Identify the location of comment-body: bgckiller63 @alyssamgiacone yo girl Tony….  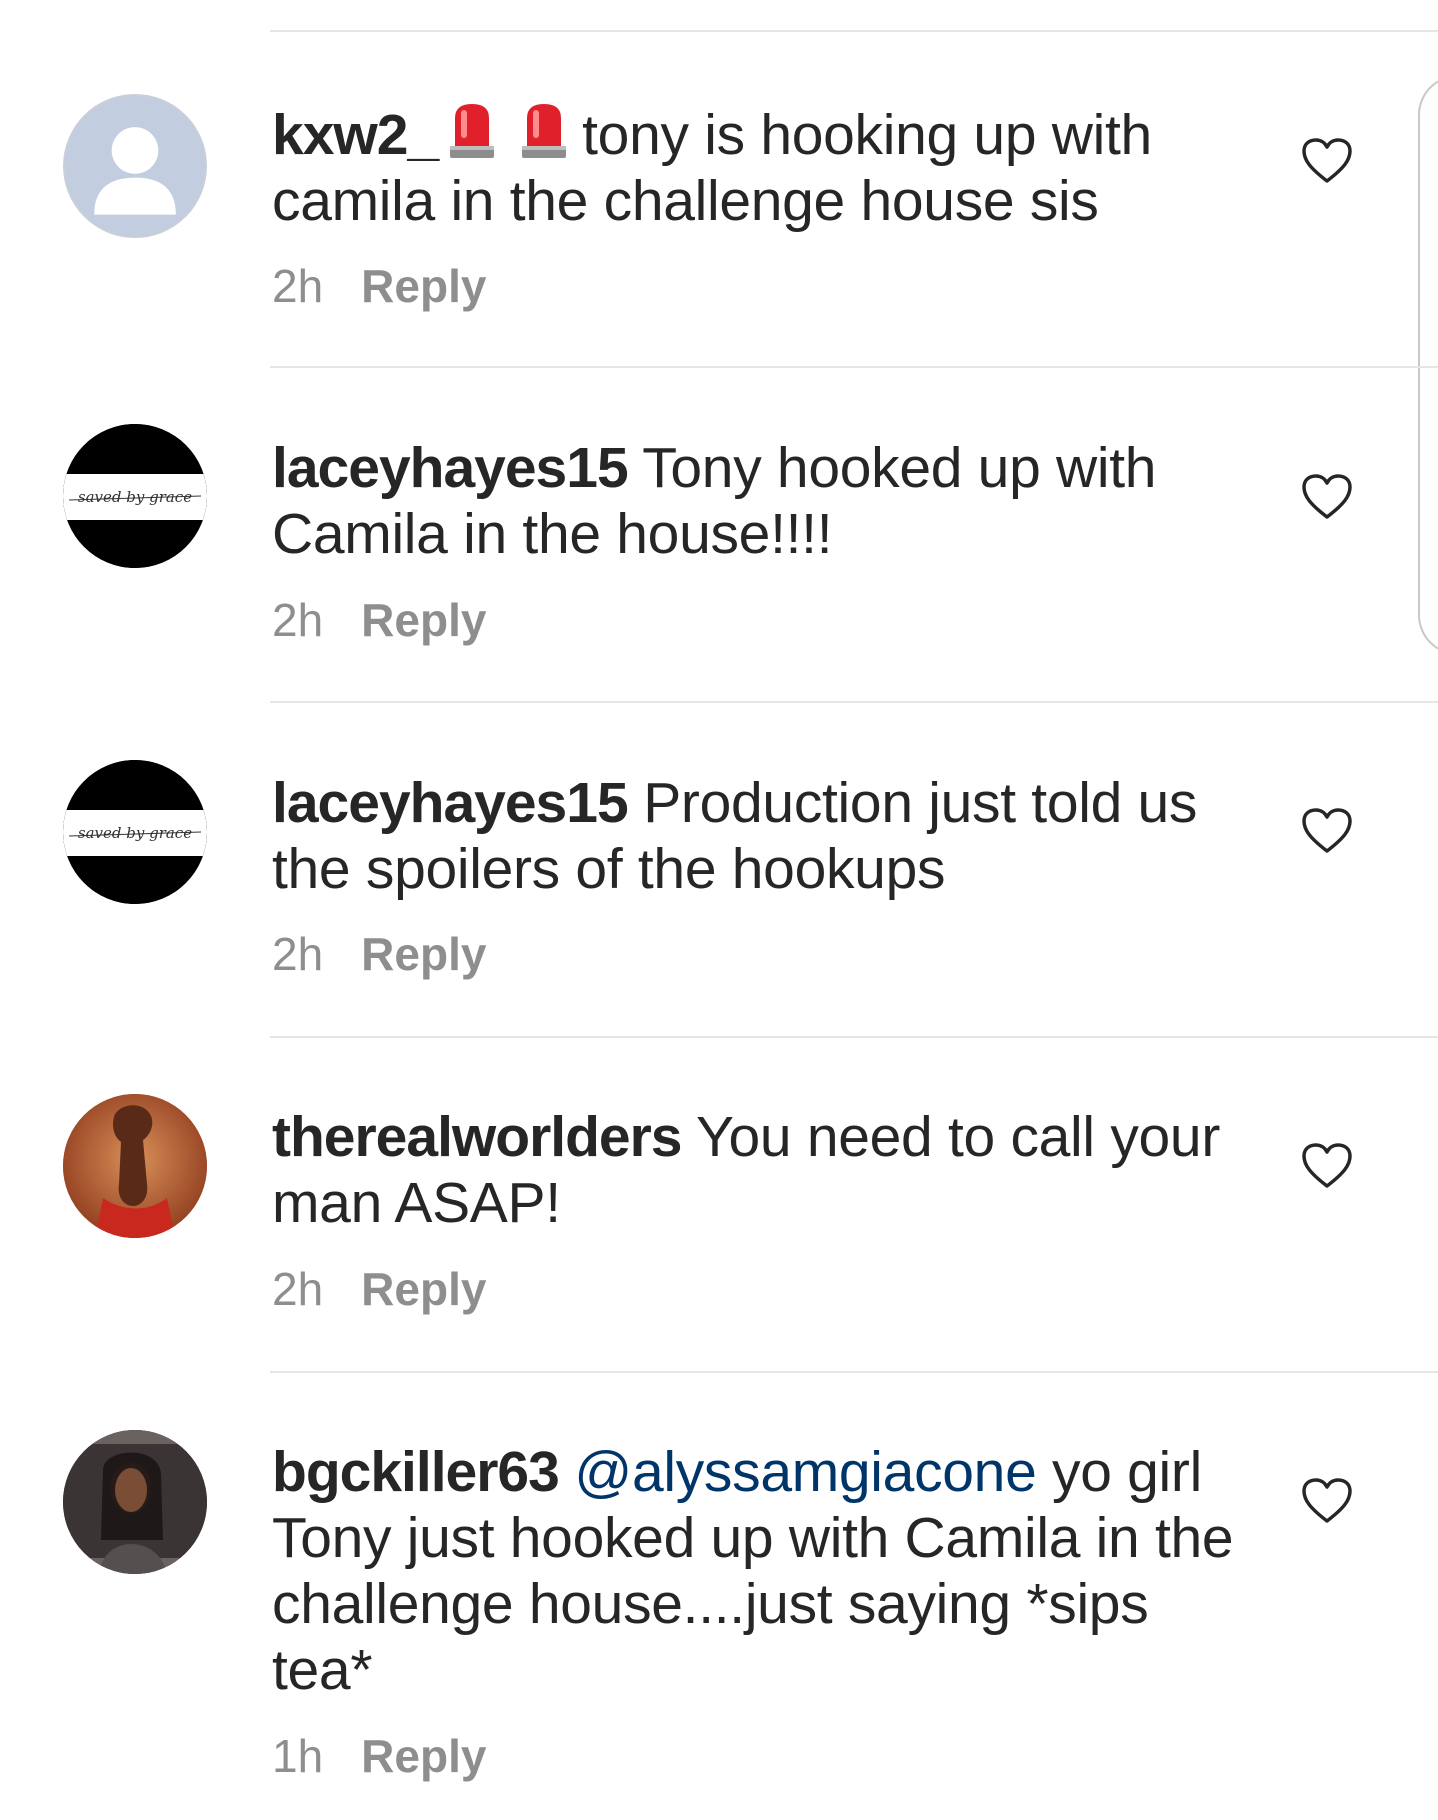
(762, 1571).